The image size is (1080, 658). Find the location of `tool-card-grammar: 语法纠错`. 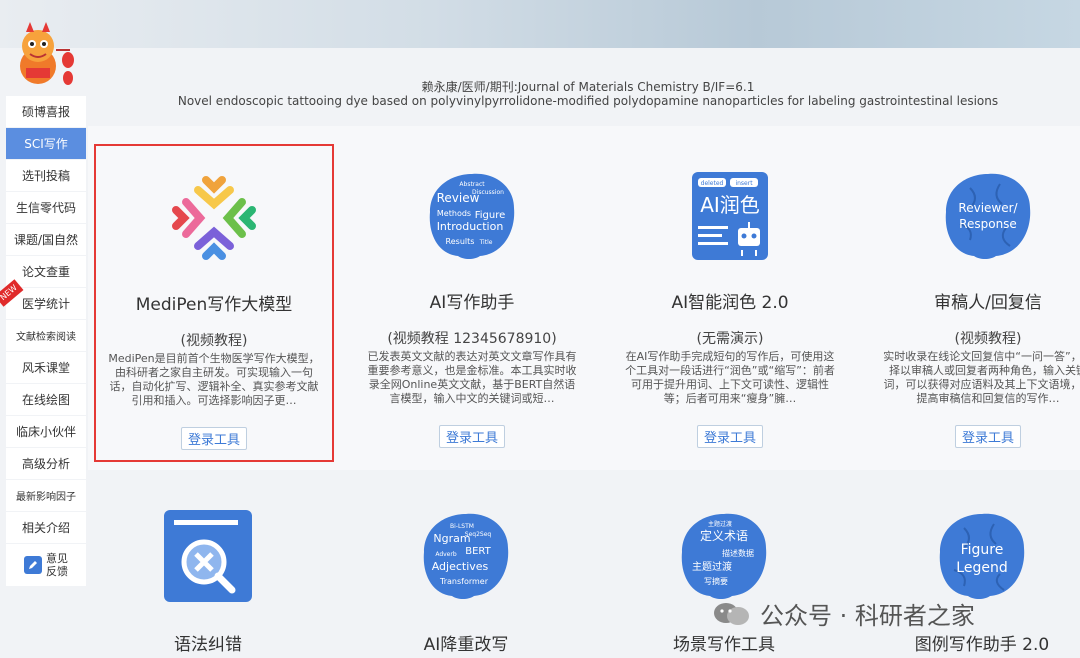

tool-card-grammar: 语法纠错 is located at coordinates (208, 581).